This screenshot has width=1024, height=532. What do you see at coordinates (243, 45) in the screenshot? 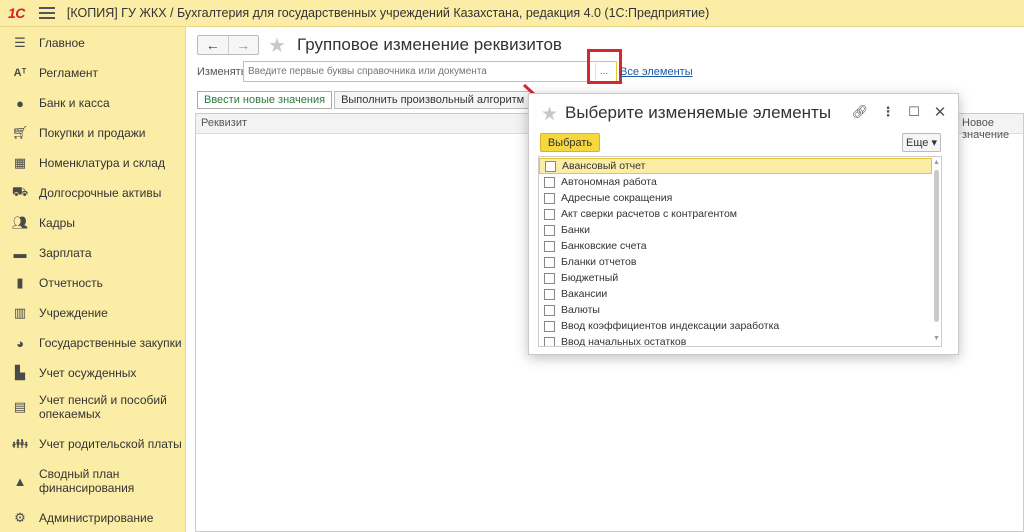
I see `forward-arrow-icon: →` at bounding box center [243, 45].